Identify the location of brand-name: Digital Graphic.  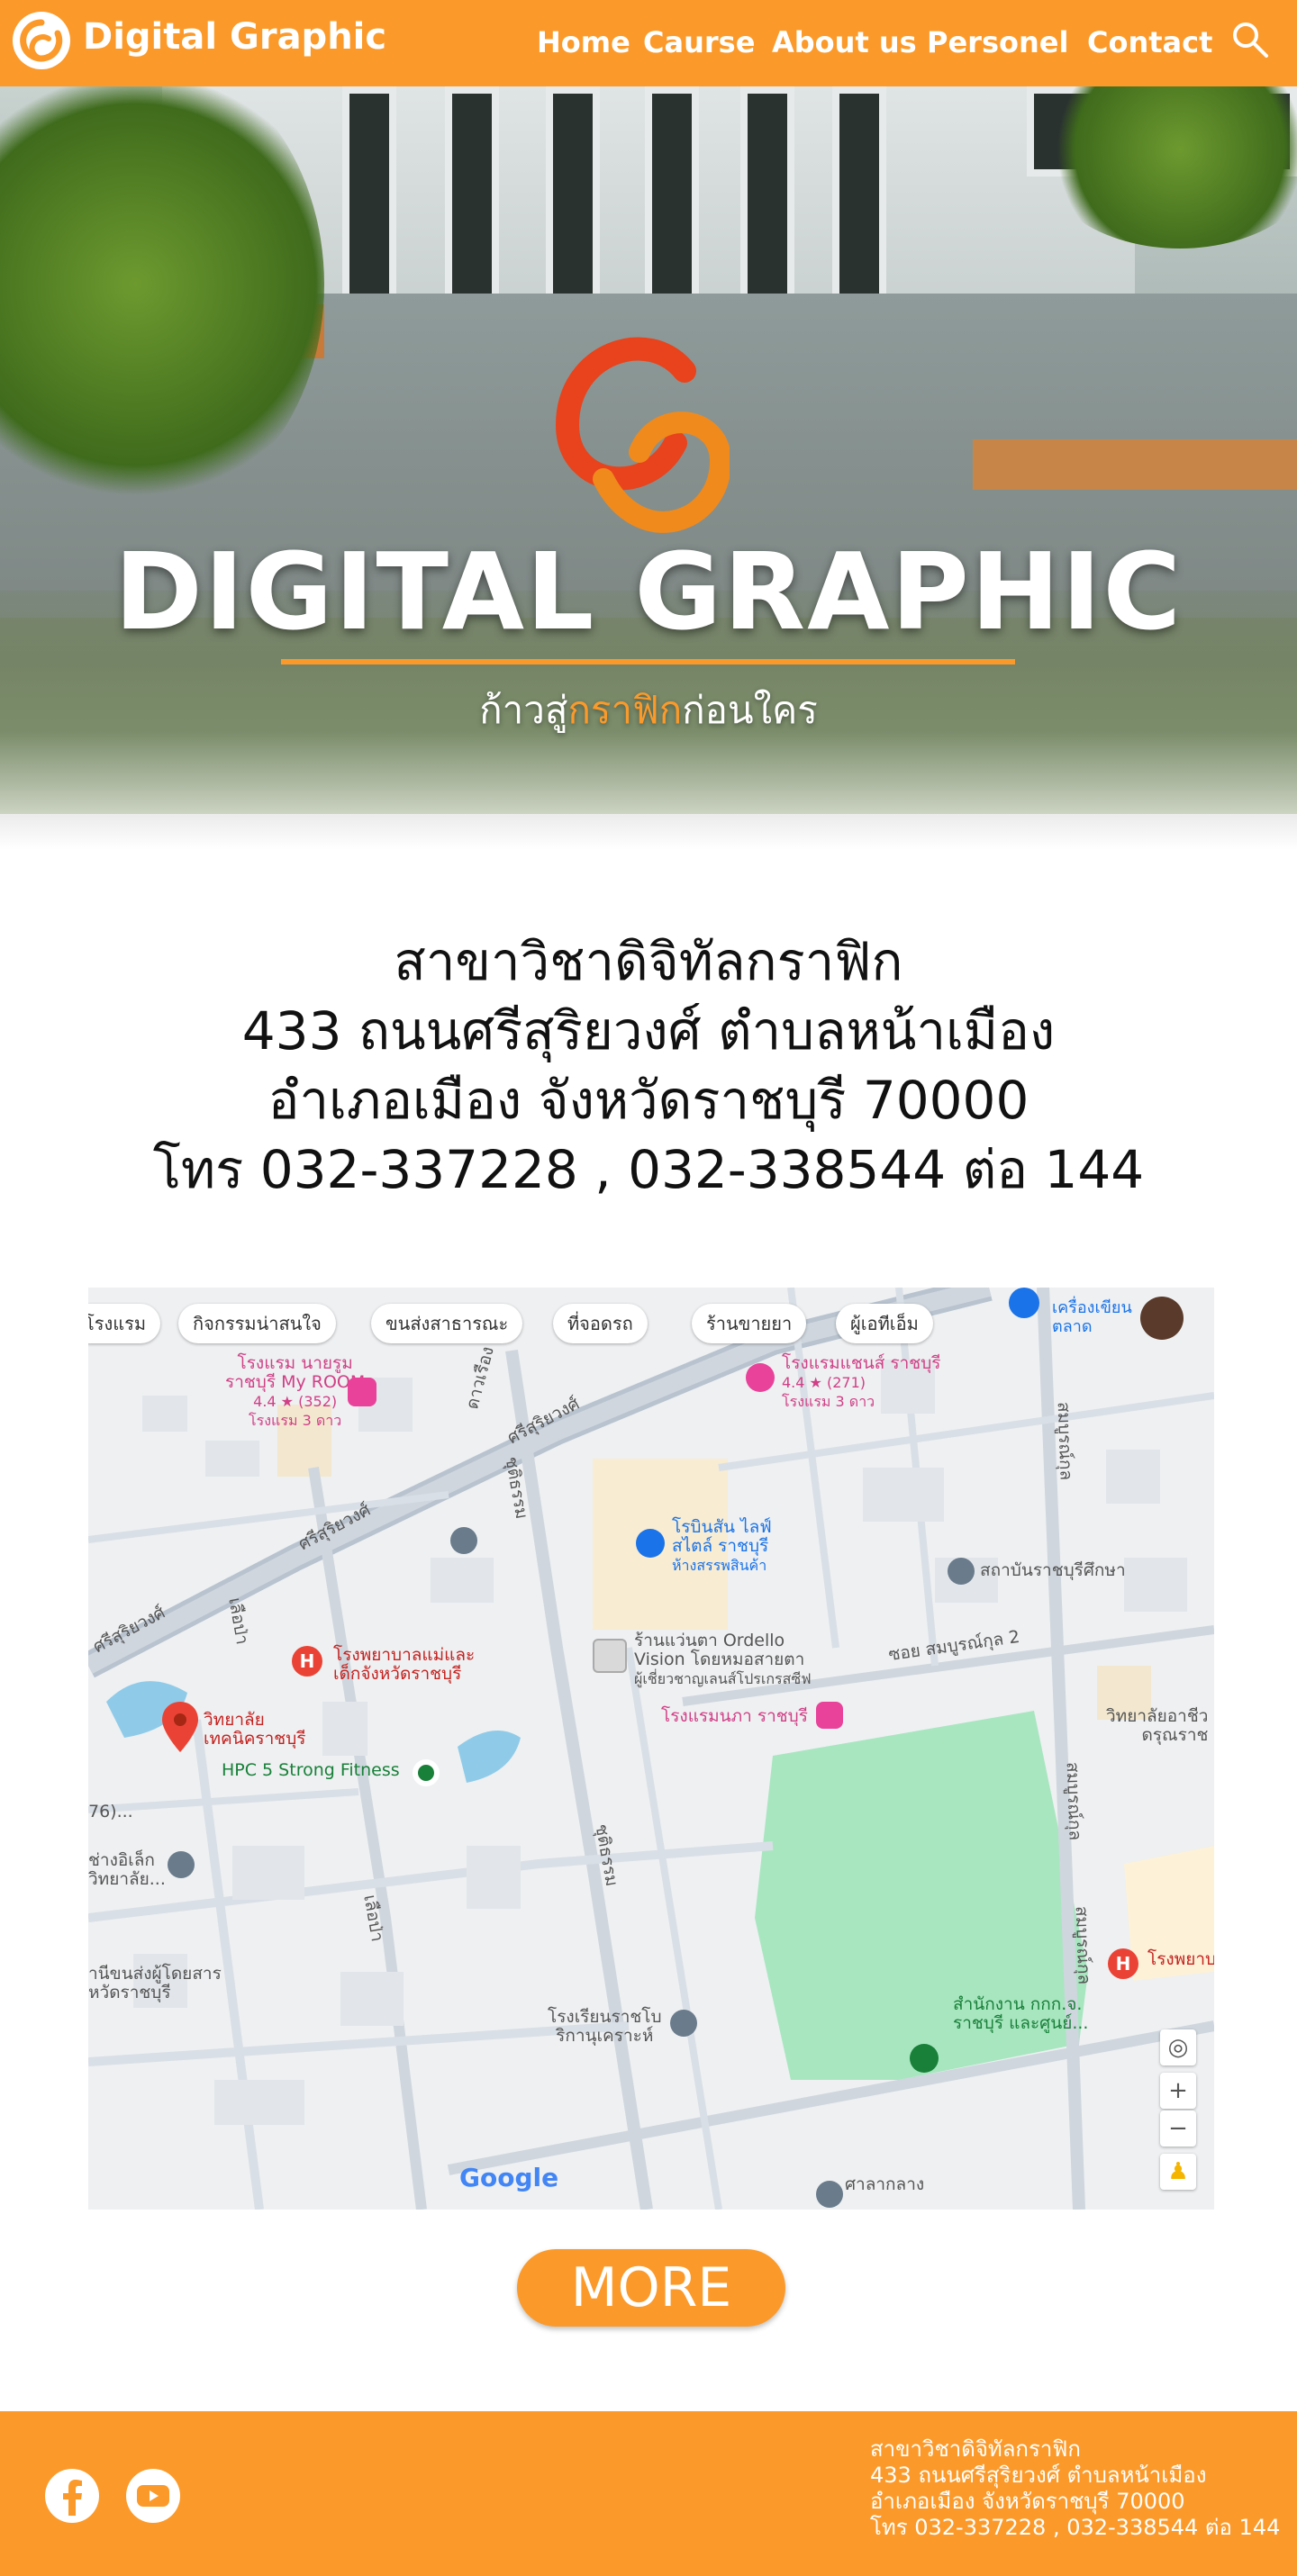
(234, 37).